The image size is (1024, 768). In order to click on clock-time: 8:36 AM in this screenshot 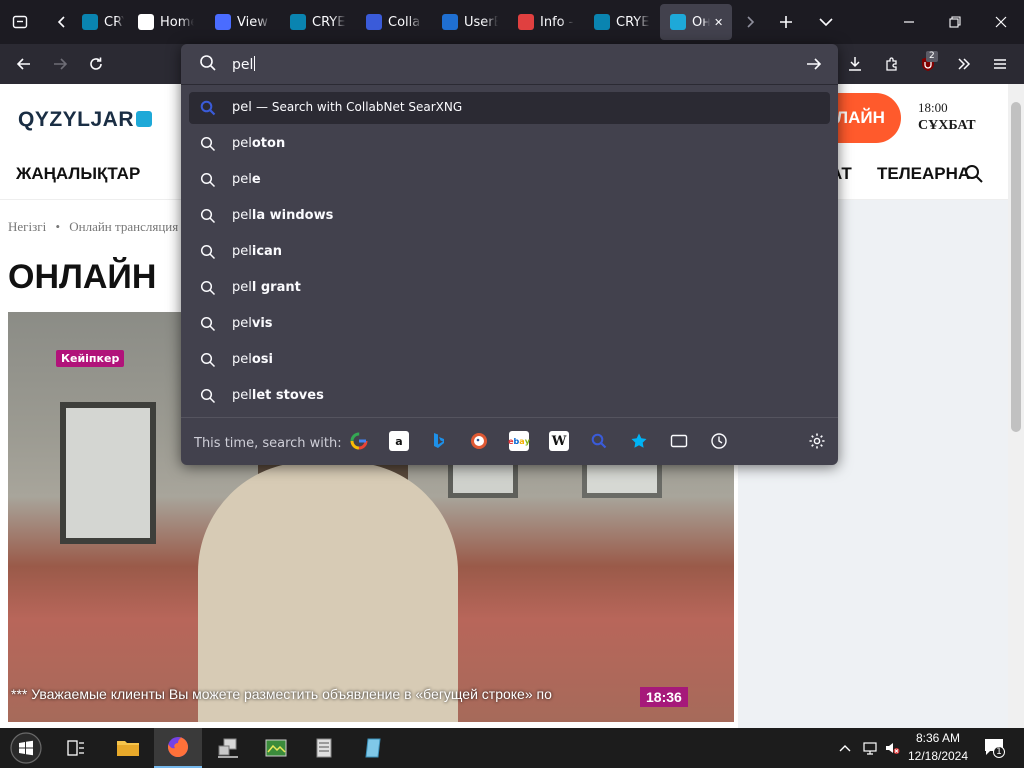, I will do `click(938, 738)`.